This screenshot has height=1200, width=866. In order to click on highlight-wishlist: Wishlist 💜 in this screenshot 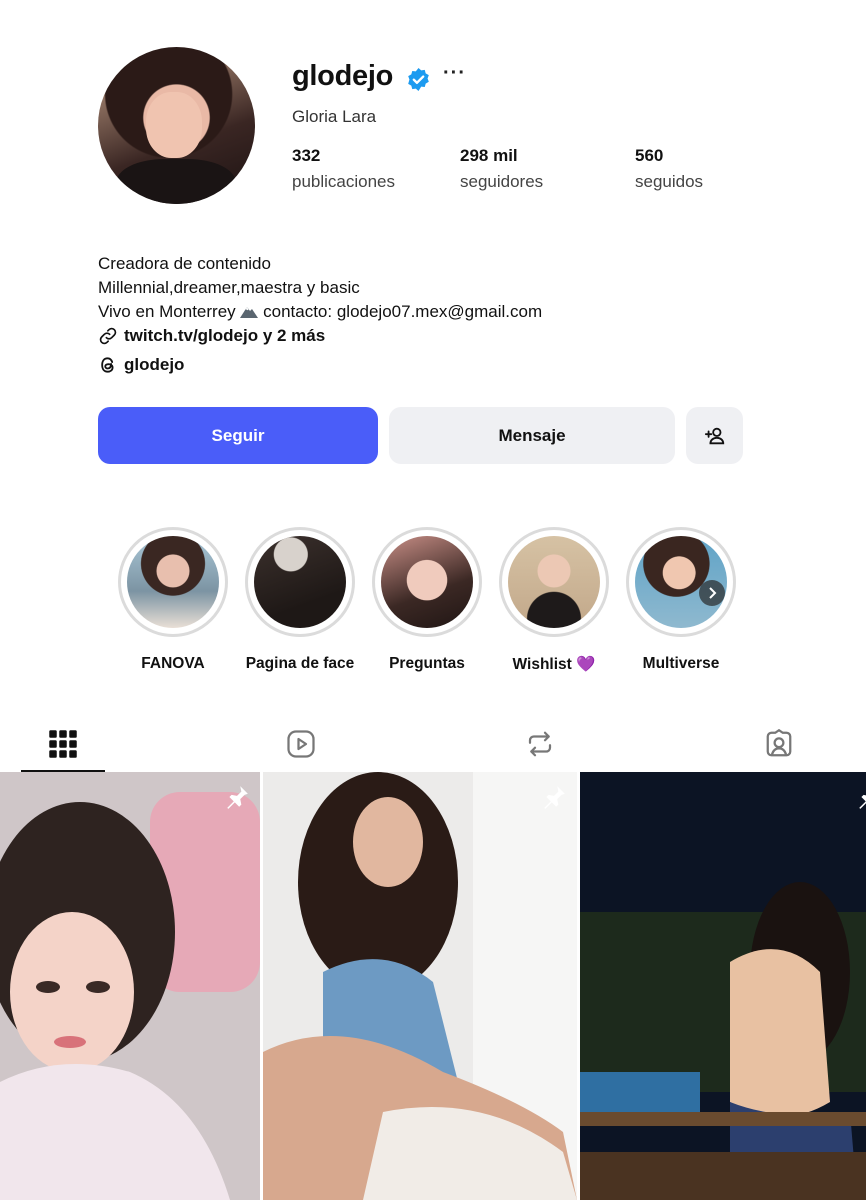, I will do `click(554, 600)`.